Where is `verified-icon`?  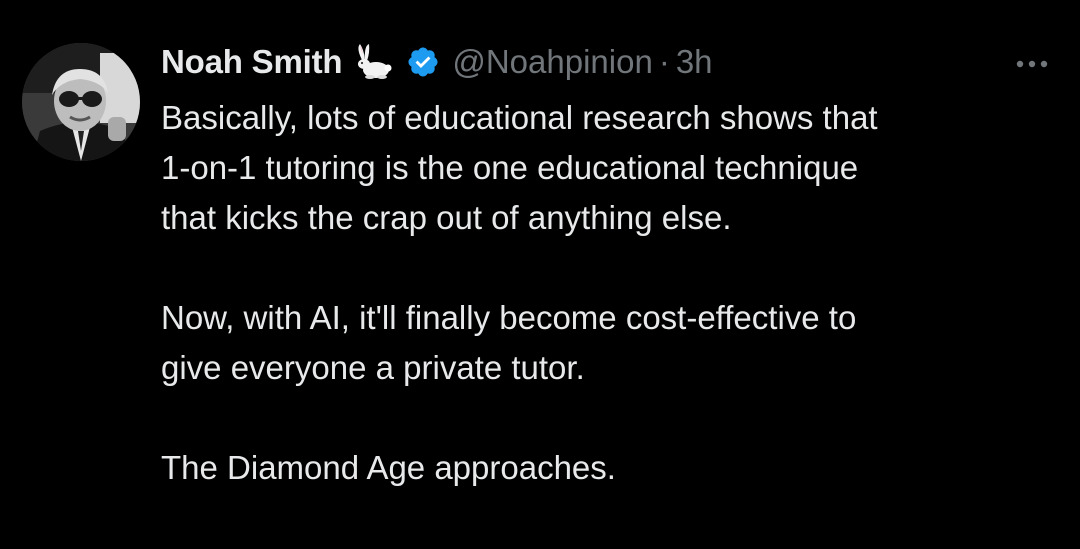 verified-icon is located at coordinates (423, 62).